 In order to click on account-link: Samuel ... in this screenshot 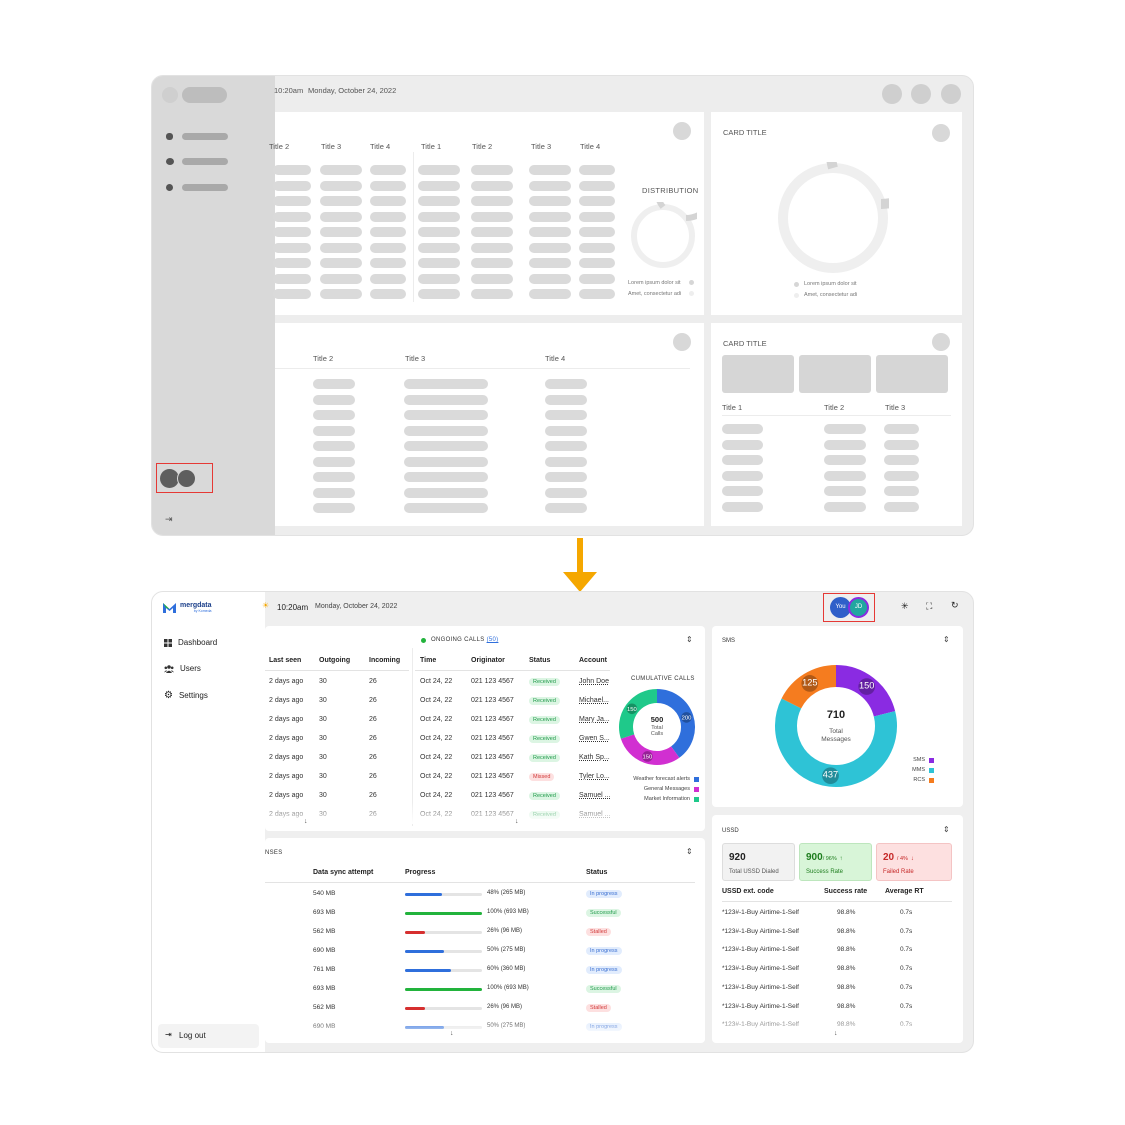, I will do `click(595, 795)`.